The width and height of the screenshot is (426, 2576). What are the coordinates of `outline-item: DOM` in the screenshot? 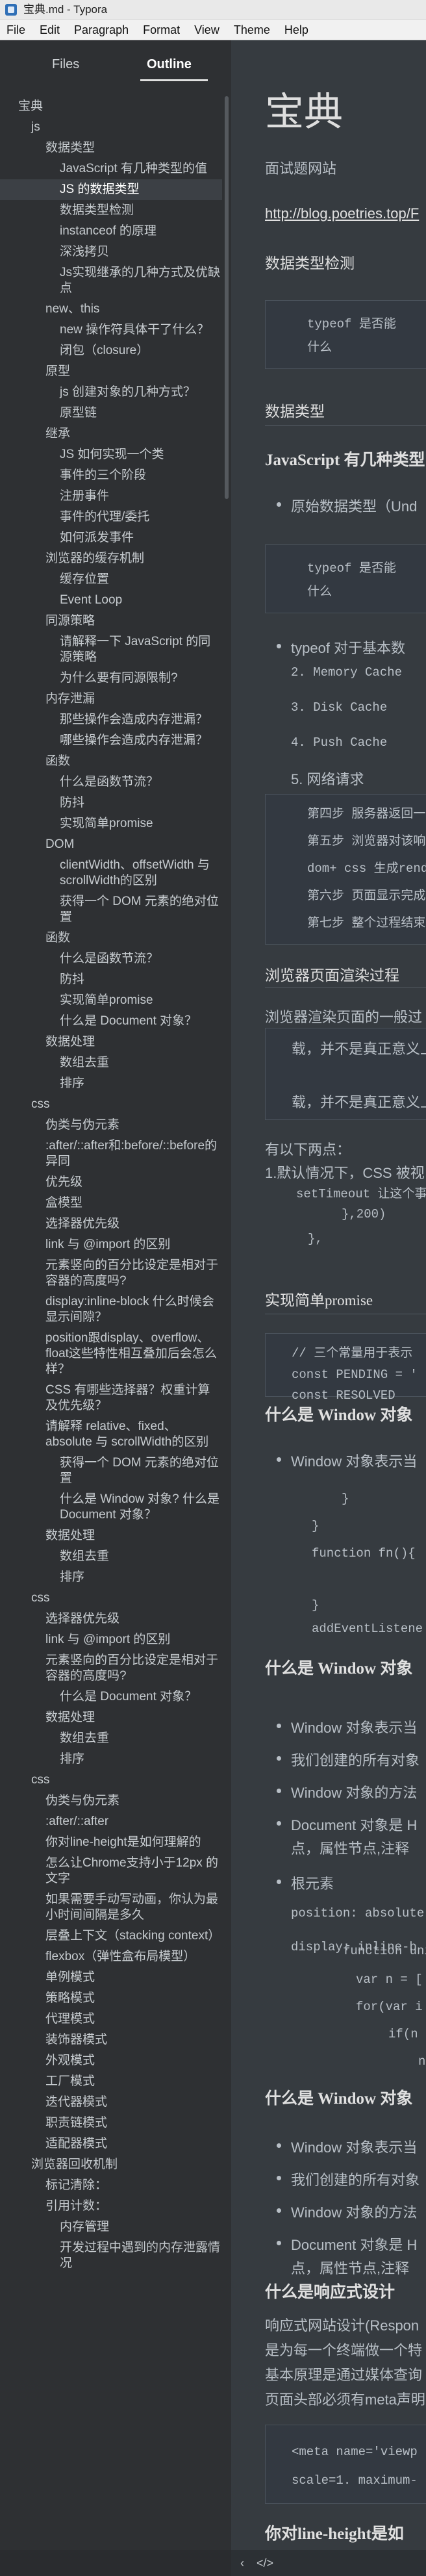 It's located at (111, 844).